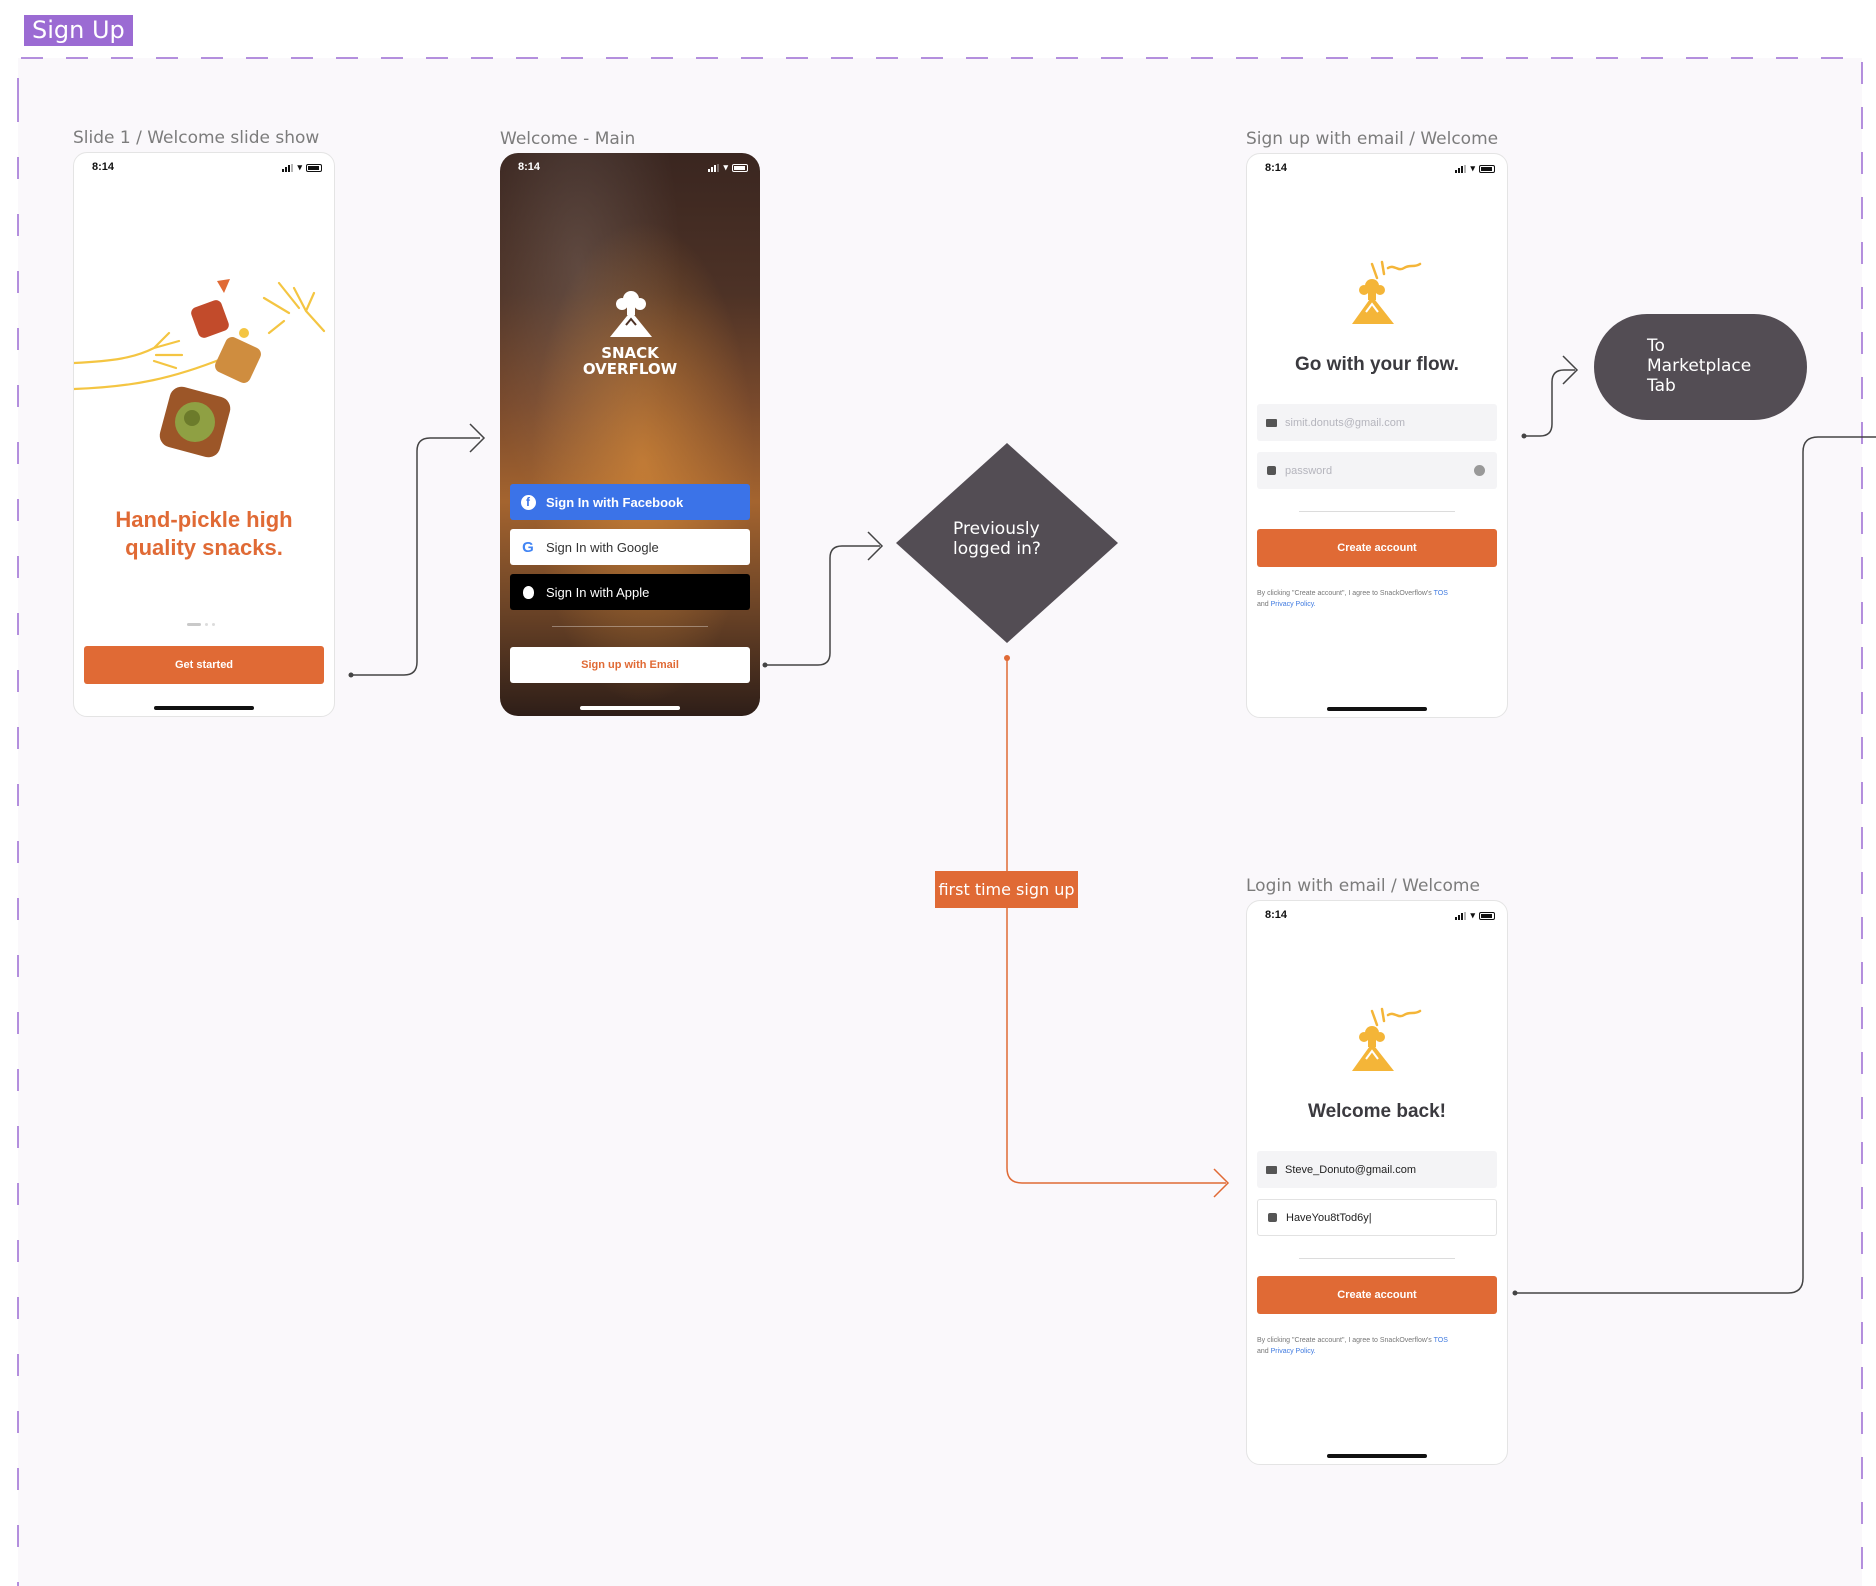 The width and height of the screenshot is (1876, 1586). What do you see at coordinates (1309, 470) in the screenshot?
I see `password-placeholder: password` at bounding box center [1309, 470].